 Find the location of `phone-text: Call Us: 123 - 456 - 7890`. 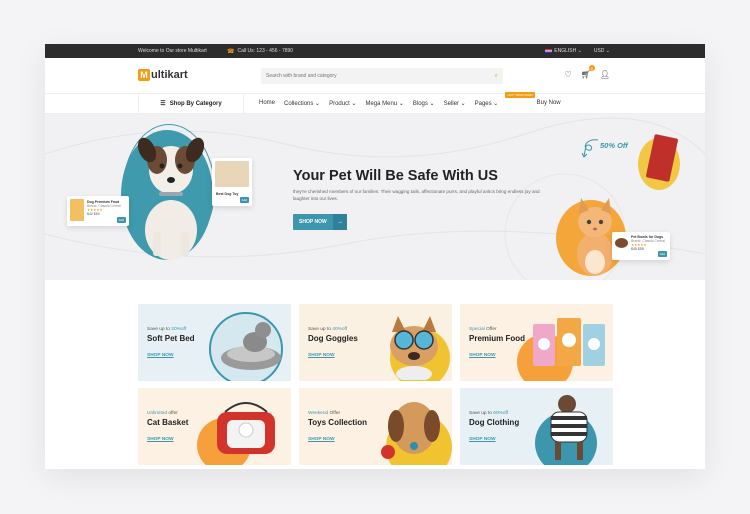

phone-text: Call Us: 123 - 456 - 7890 is located at coordinates (265, 51).